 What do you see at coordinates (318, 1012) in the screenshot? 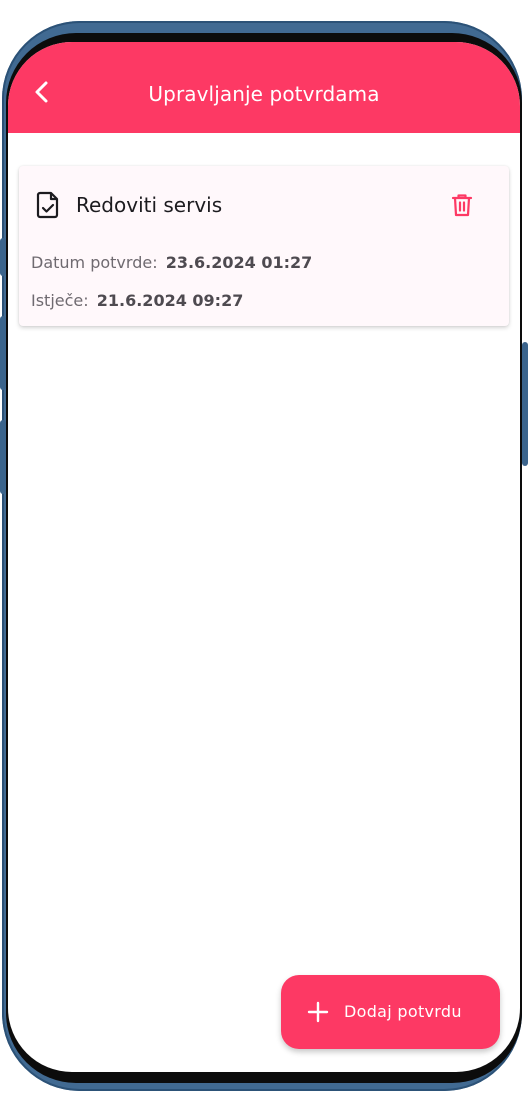
I see `plus-icon` at bounding box center [318, 1012].